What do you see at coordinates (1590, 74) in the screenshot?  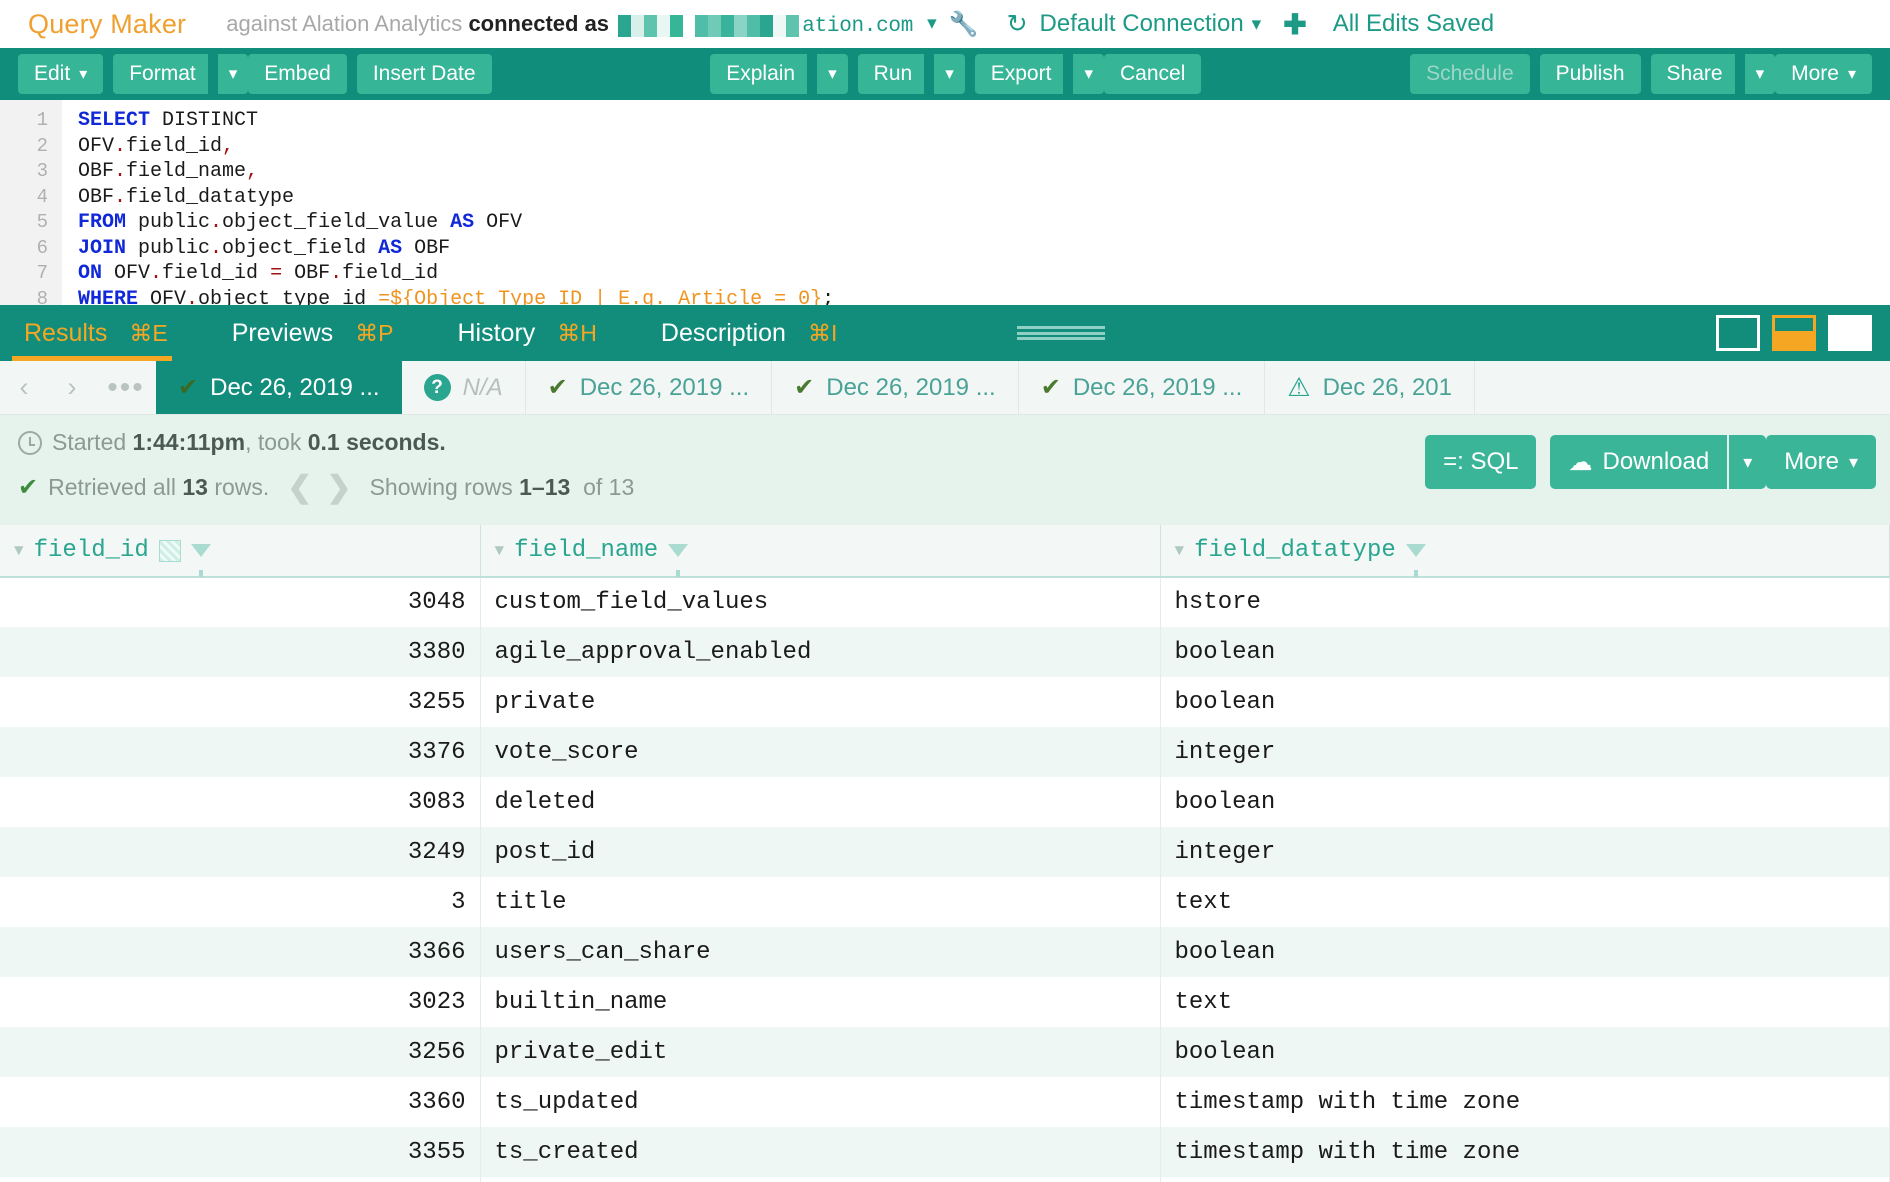 I see `publish-button: Publish` at bounding box center [1590, 74].